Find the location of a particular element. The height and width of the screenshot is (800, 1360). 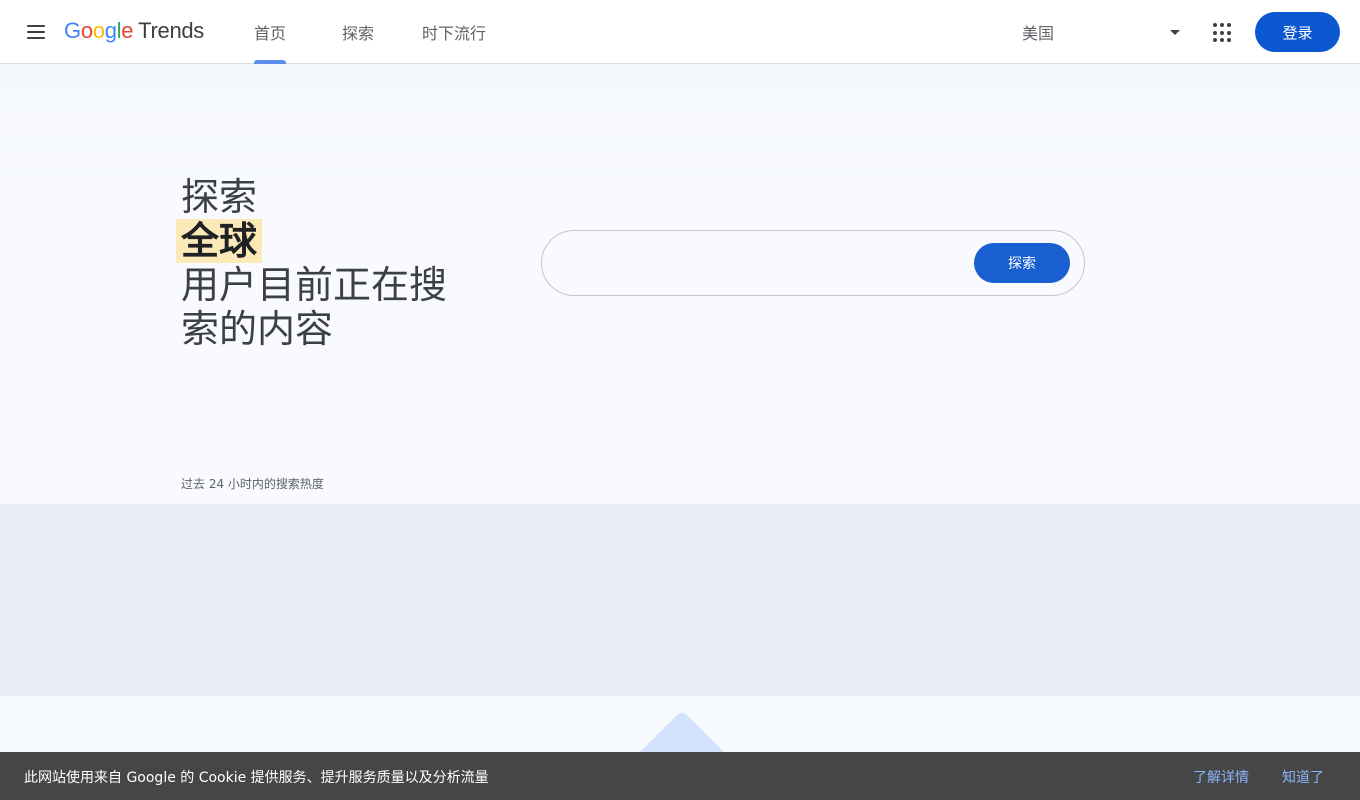

sign-in-button: 登录 is located at coordinates (1297, 32).